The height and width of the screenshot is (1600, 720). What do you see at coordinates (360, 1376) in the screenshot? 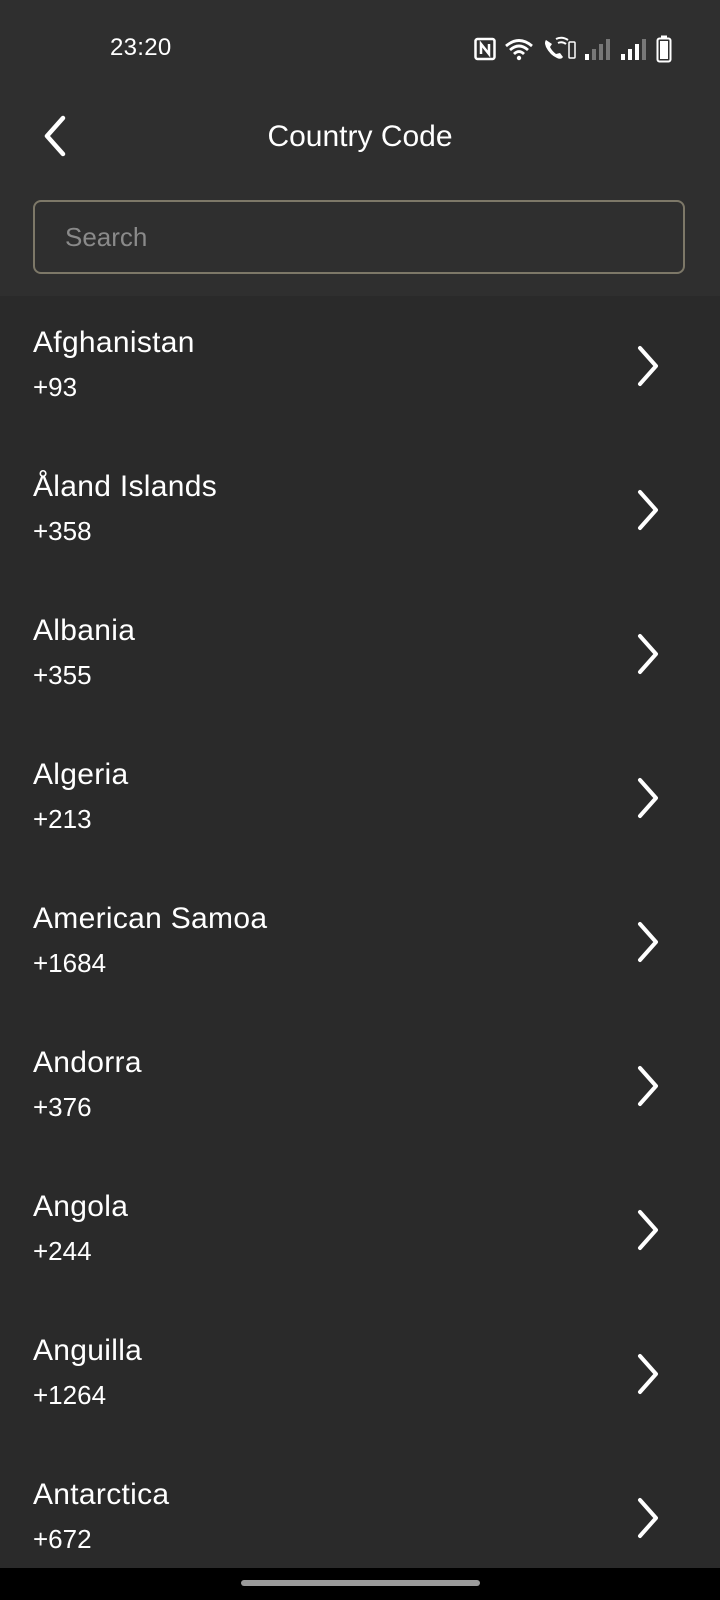
I see `country-item: Anguilla +1264` at bounding box center [360, 1376].